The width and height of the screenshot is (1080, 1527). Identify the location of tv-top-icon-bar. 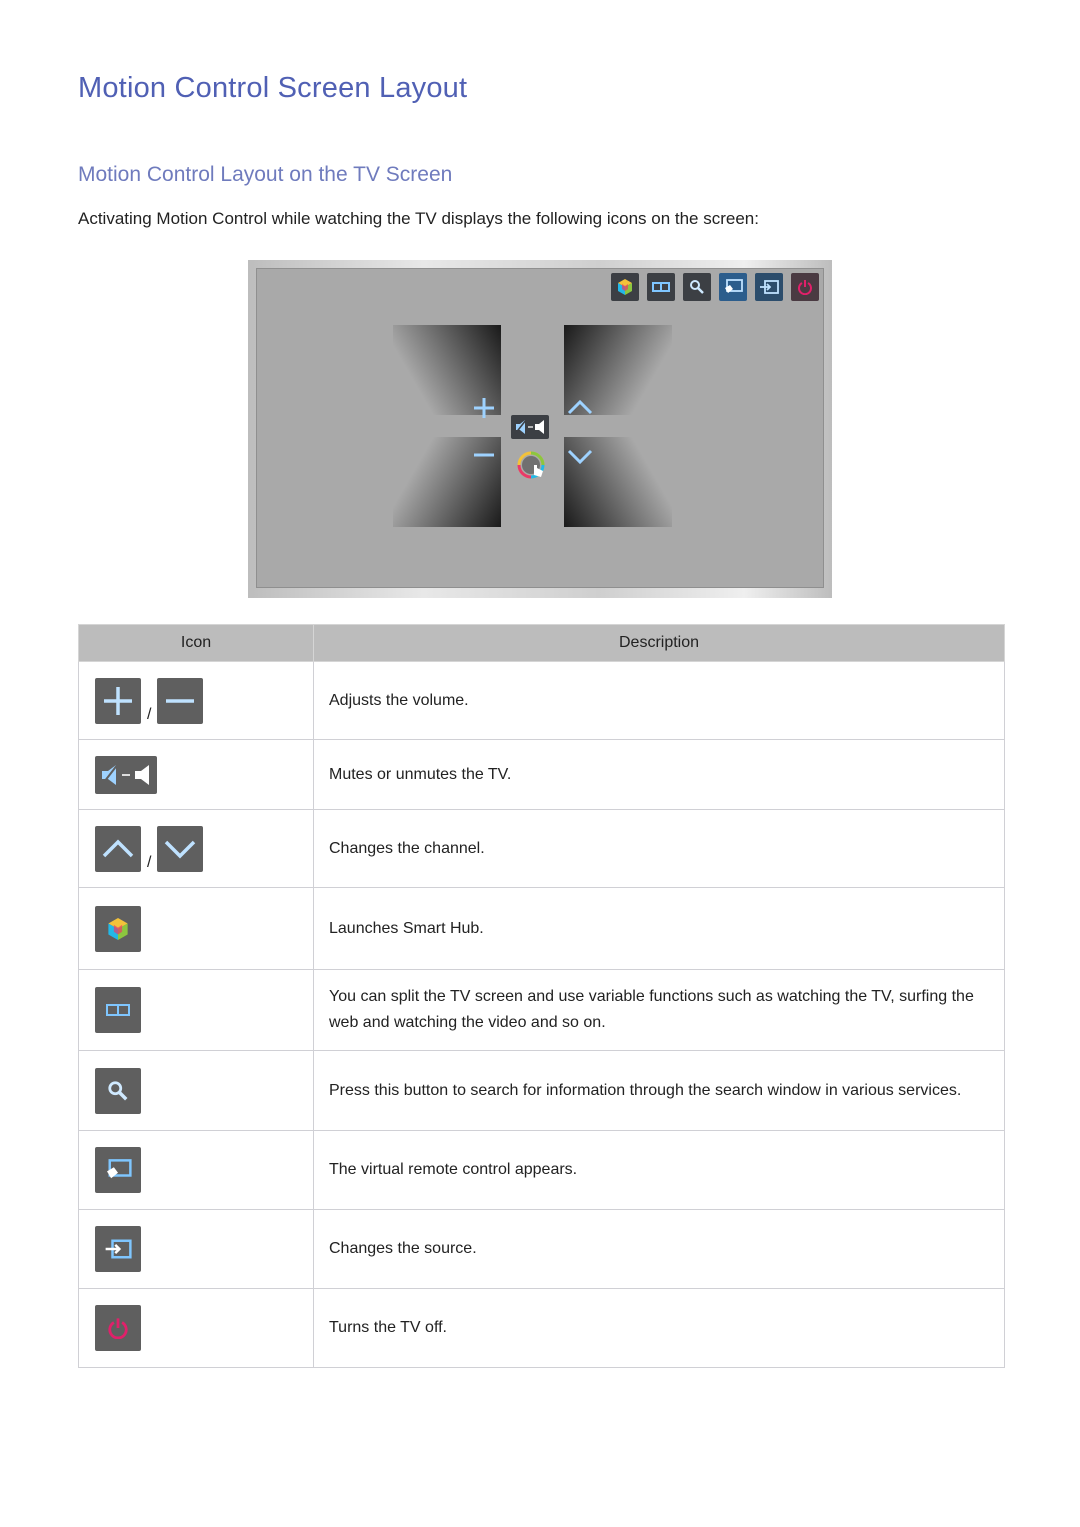
(715, 287).